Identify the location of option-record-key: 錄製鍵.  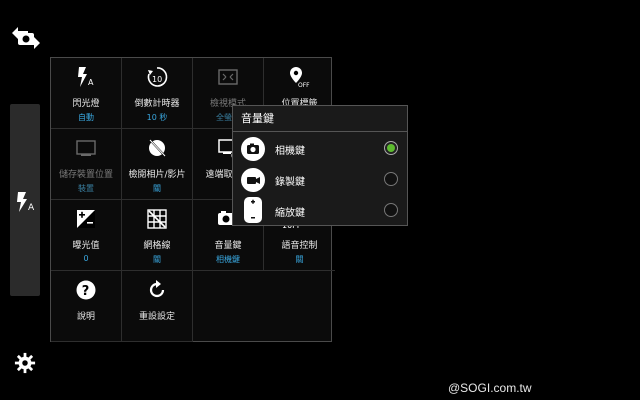
(320, 179).